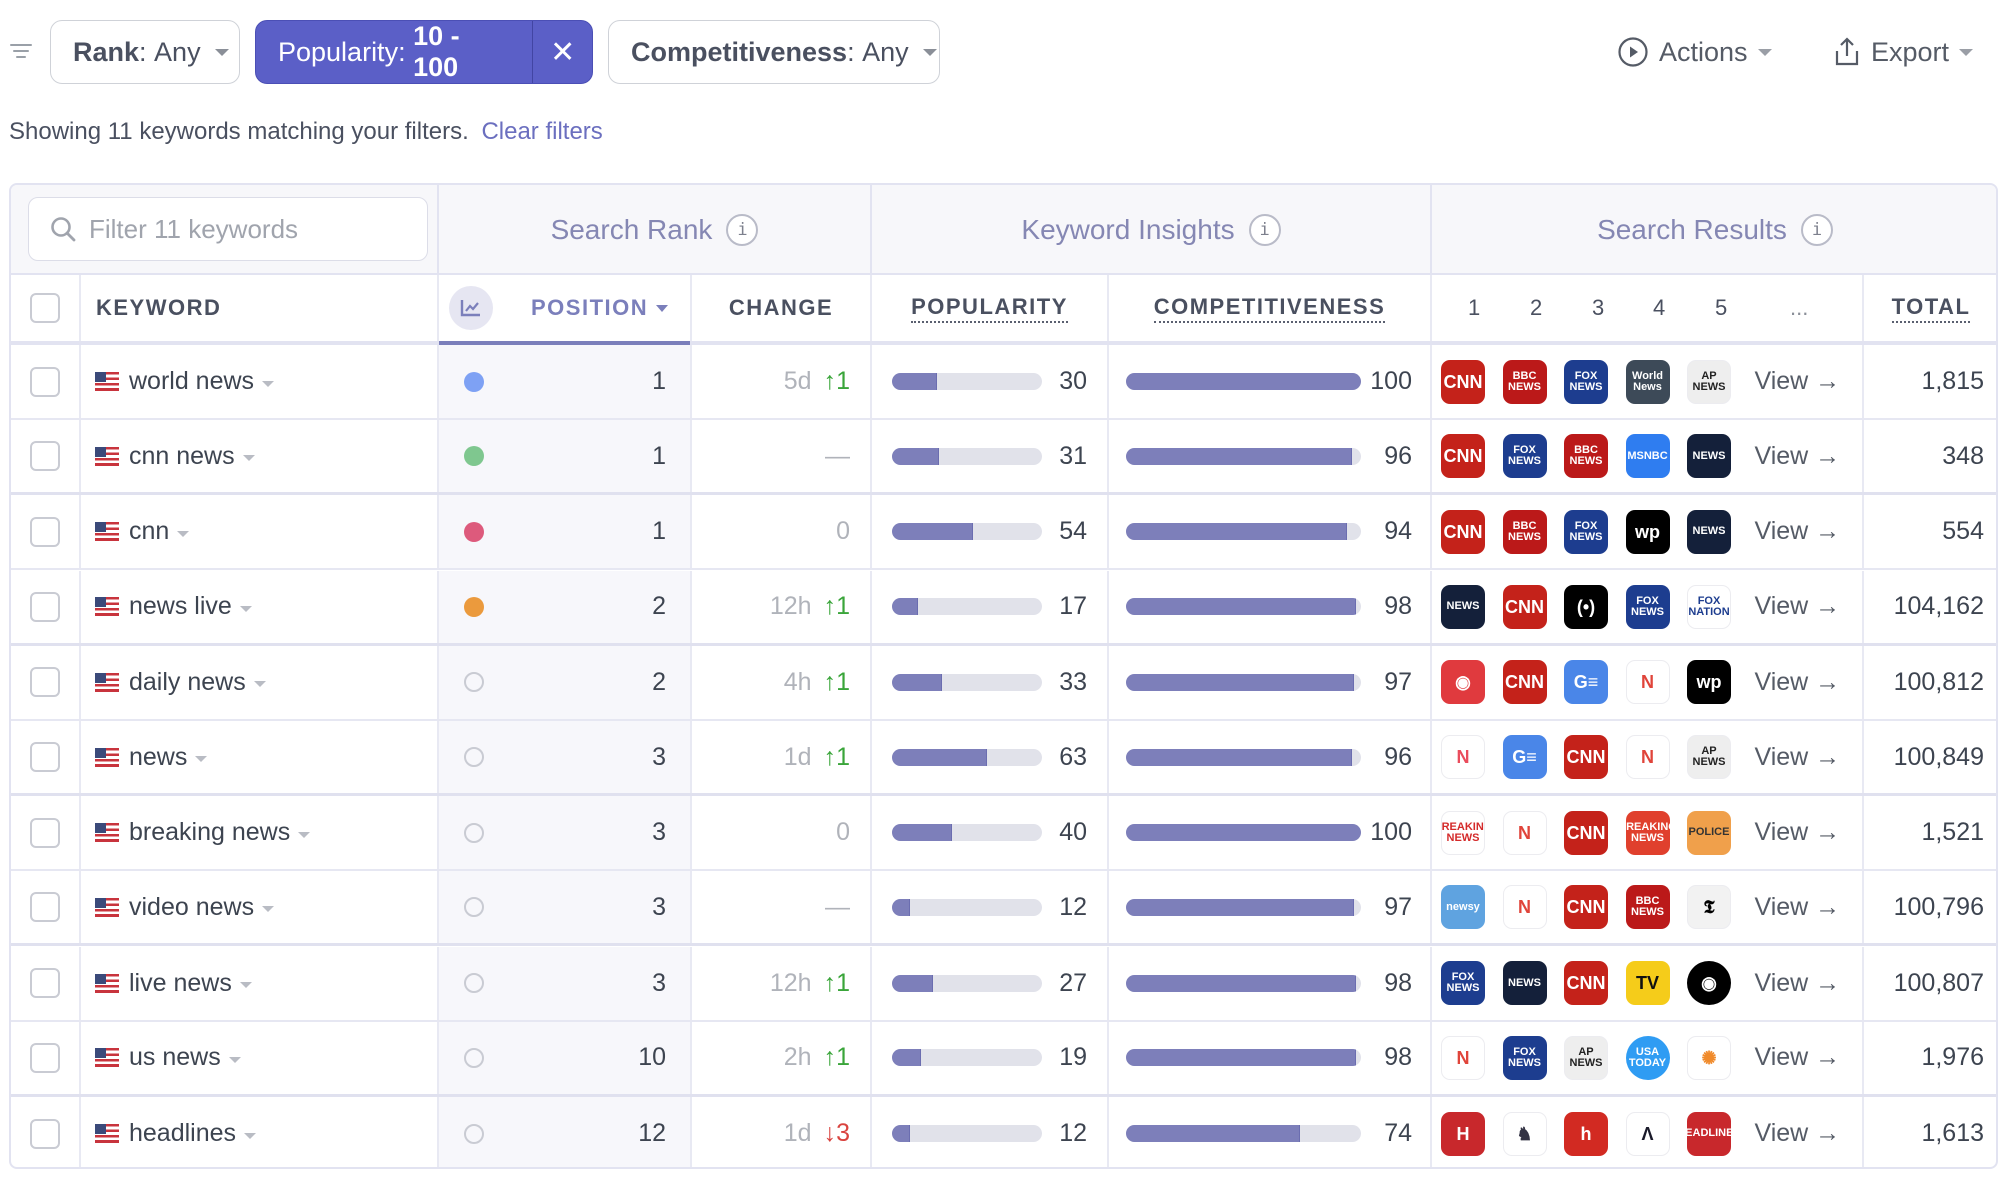 The width and height of the screenshot is (2000, 1178). What do you see at coordinates (1709, 832) in the screenshot?
I see `police-app-icon: POLICE` at bounding box center [1709, 832].